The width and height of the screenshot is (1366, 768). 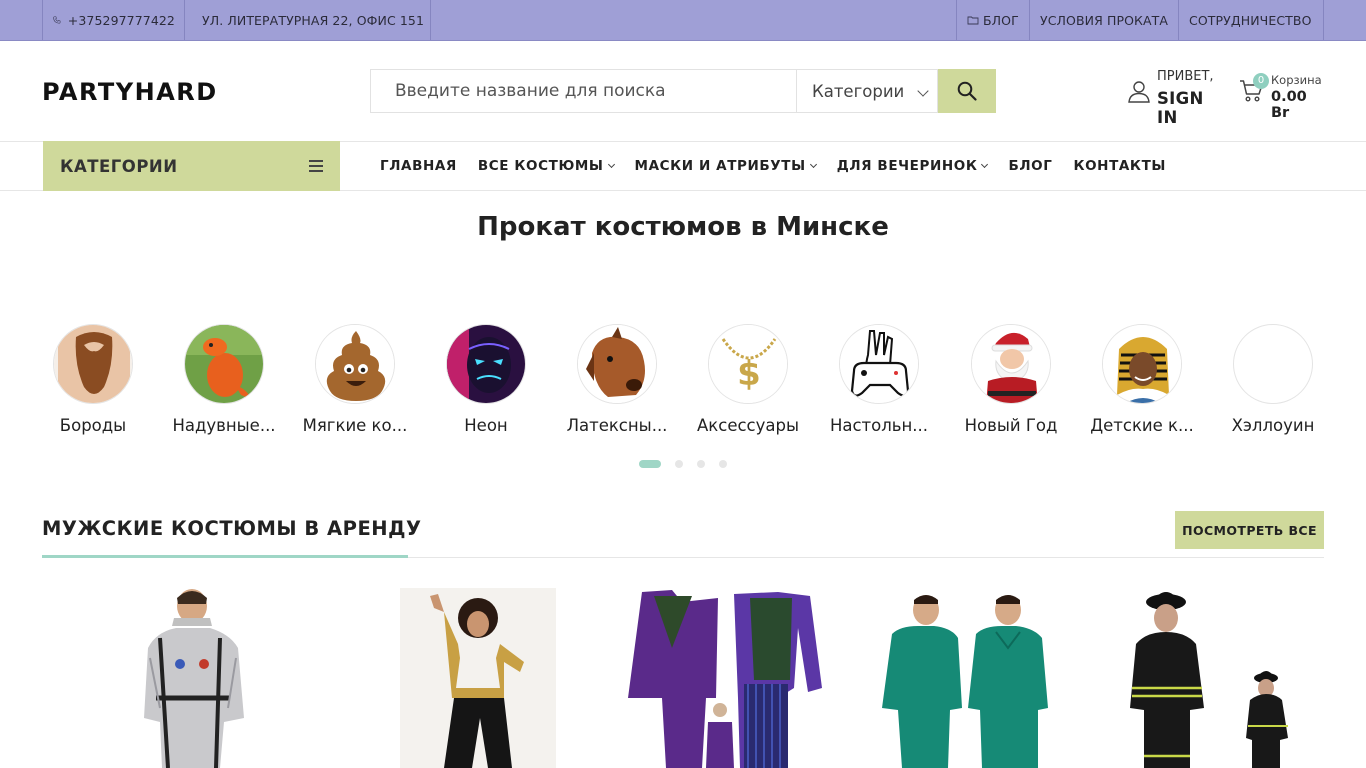 I want to click on pharaoh-kid-icon, so click(x=1142, y=364).